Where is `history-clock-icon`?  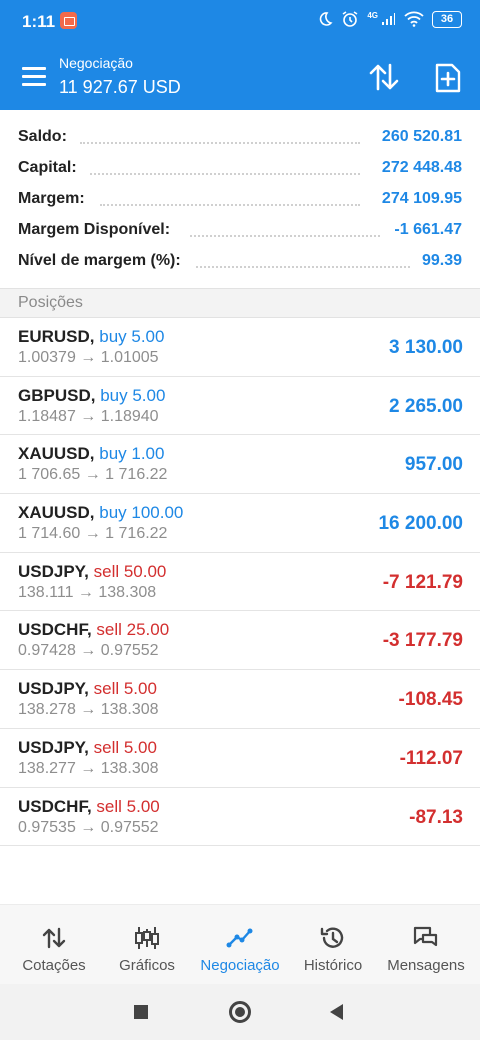
history-clock-icon is located at coordinates (332, 937).